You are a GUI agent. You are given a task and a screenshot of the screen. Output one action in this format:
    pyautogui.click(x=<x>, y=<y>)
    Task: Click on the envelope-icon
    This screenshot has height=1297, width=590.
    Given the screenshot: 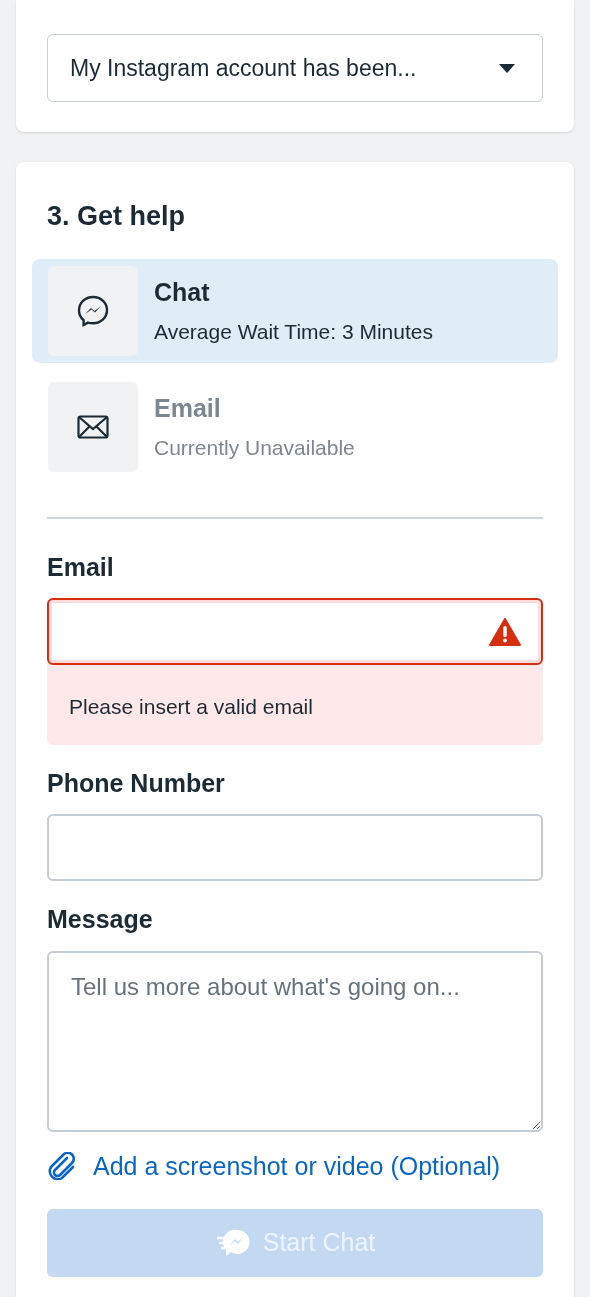 What is the action you would take?
    pyautogui.click(x=93, y=426)
    